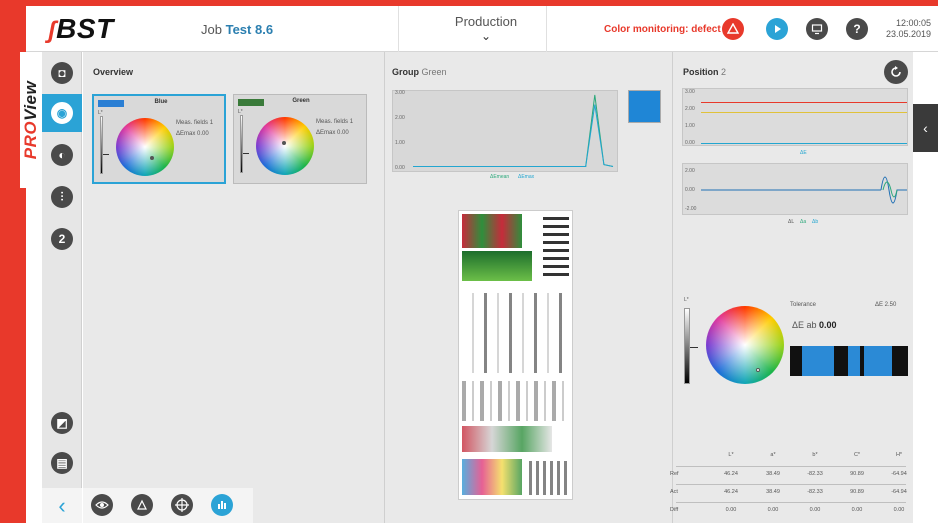 This screenshot has height=523, width=938. I want to click on refresh-icon, so click(896, 71).